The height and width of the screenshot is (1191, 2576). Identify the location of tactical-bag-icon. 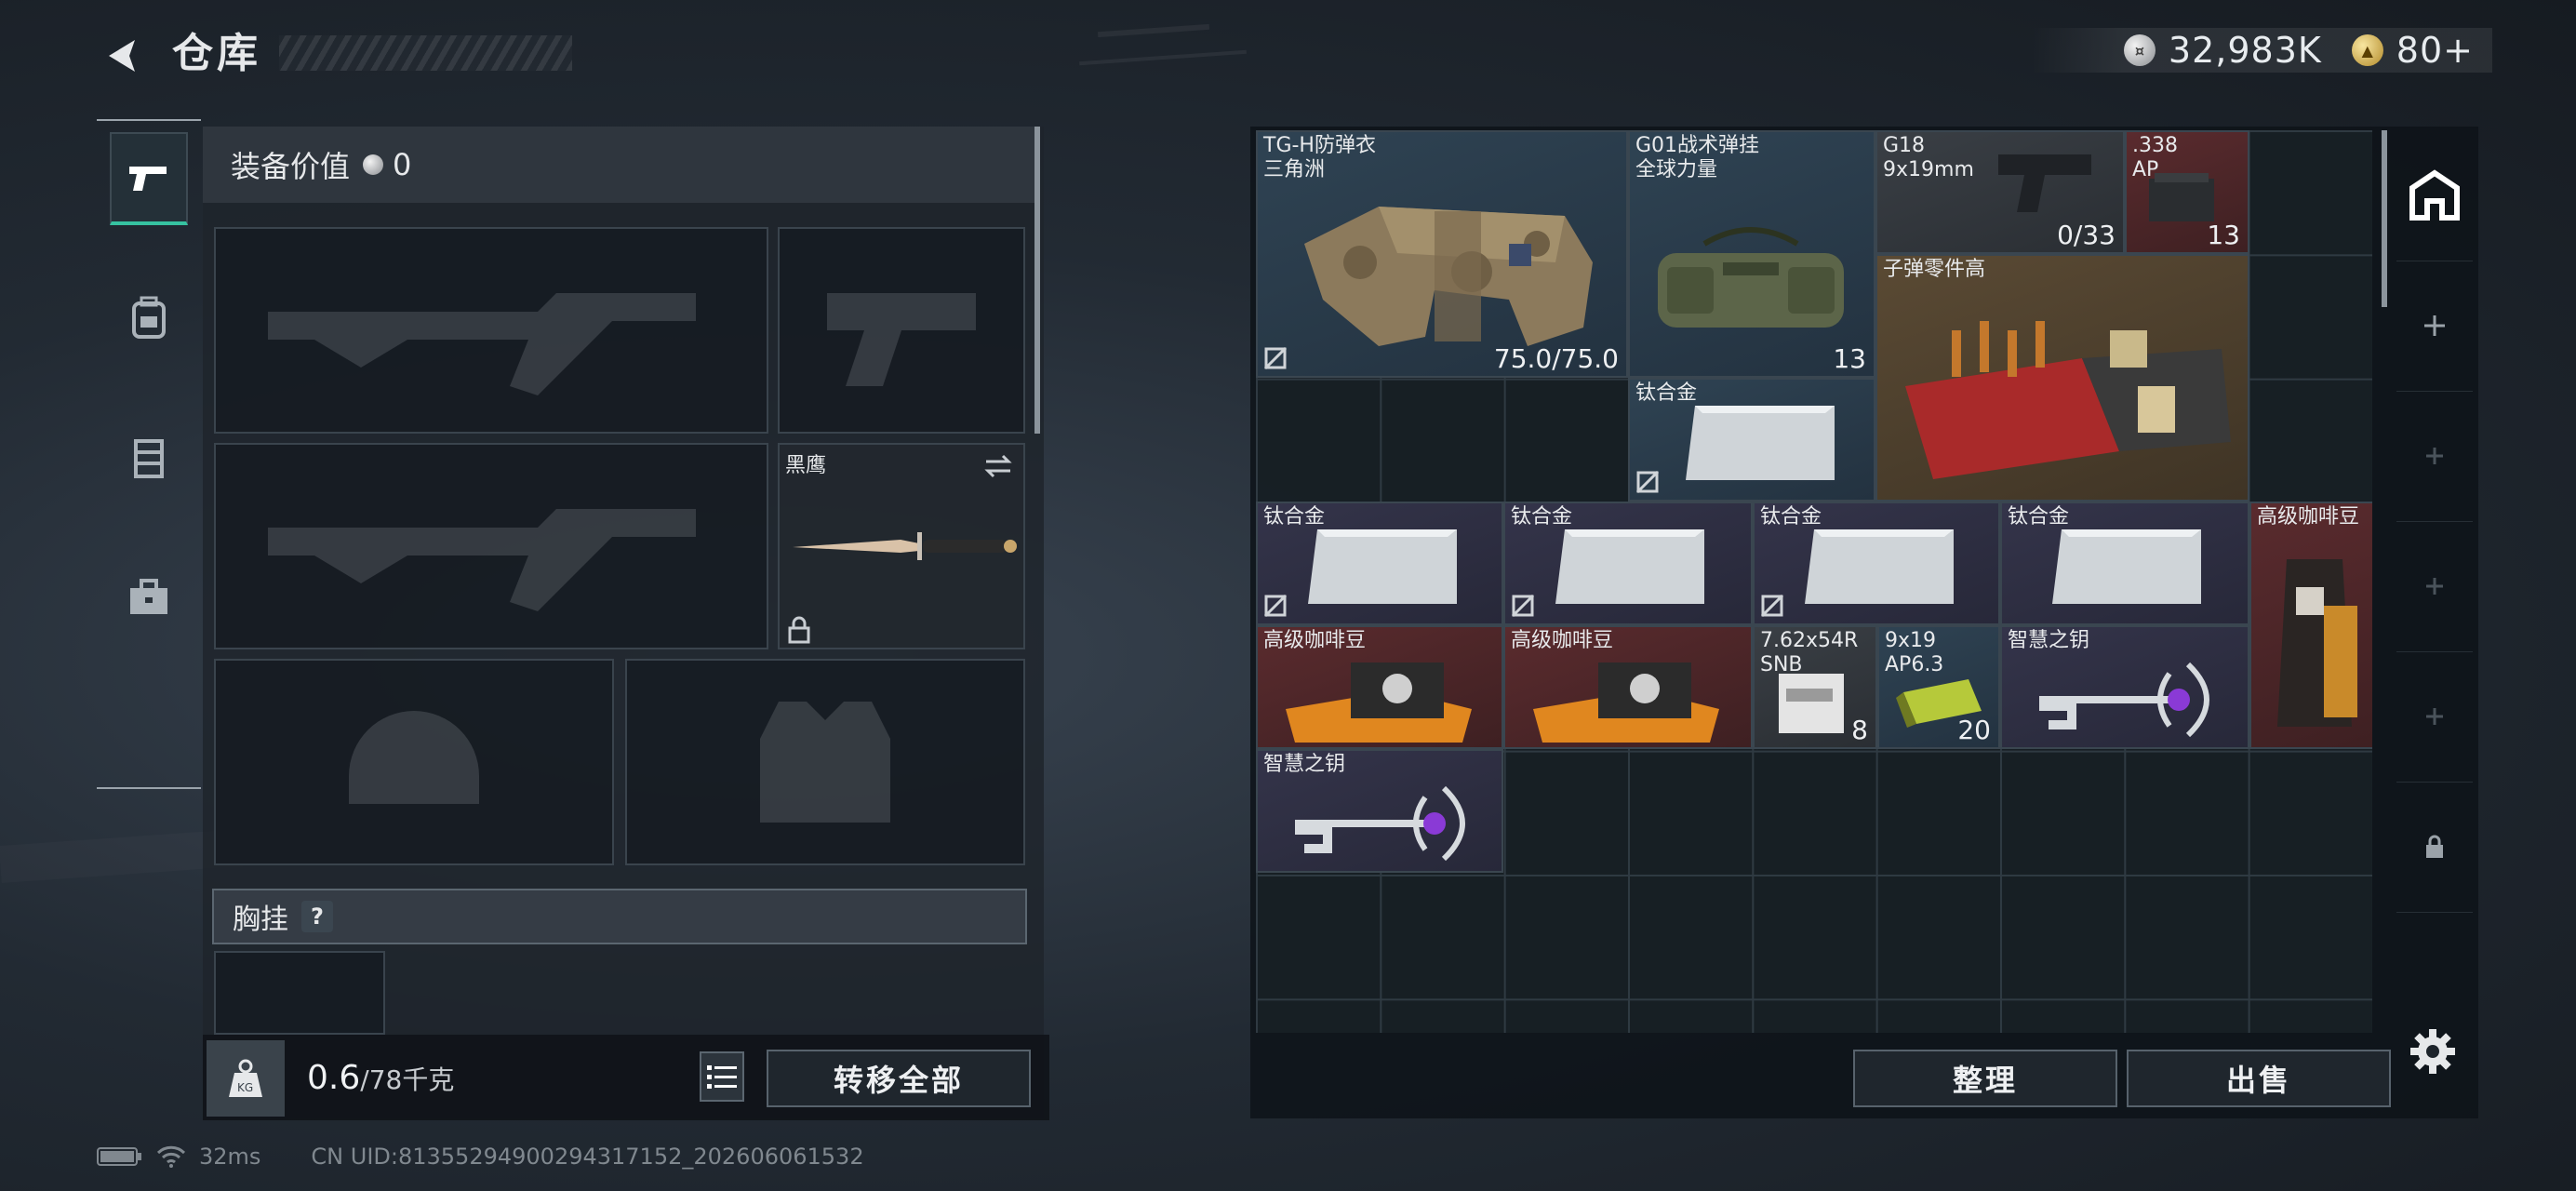
(1751, 277).